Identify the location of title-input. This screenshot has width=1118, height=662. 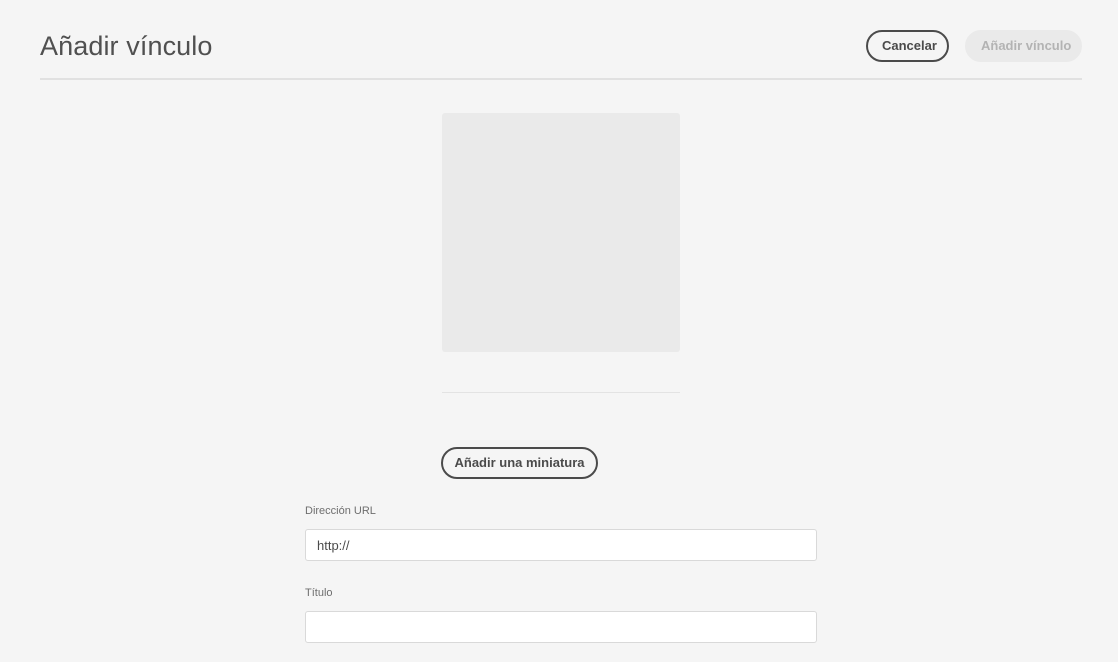
(561, 627).